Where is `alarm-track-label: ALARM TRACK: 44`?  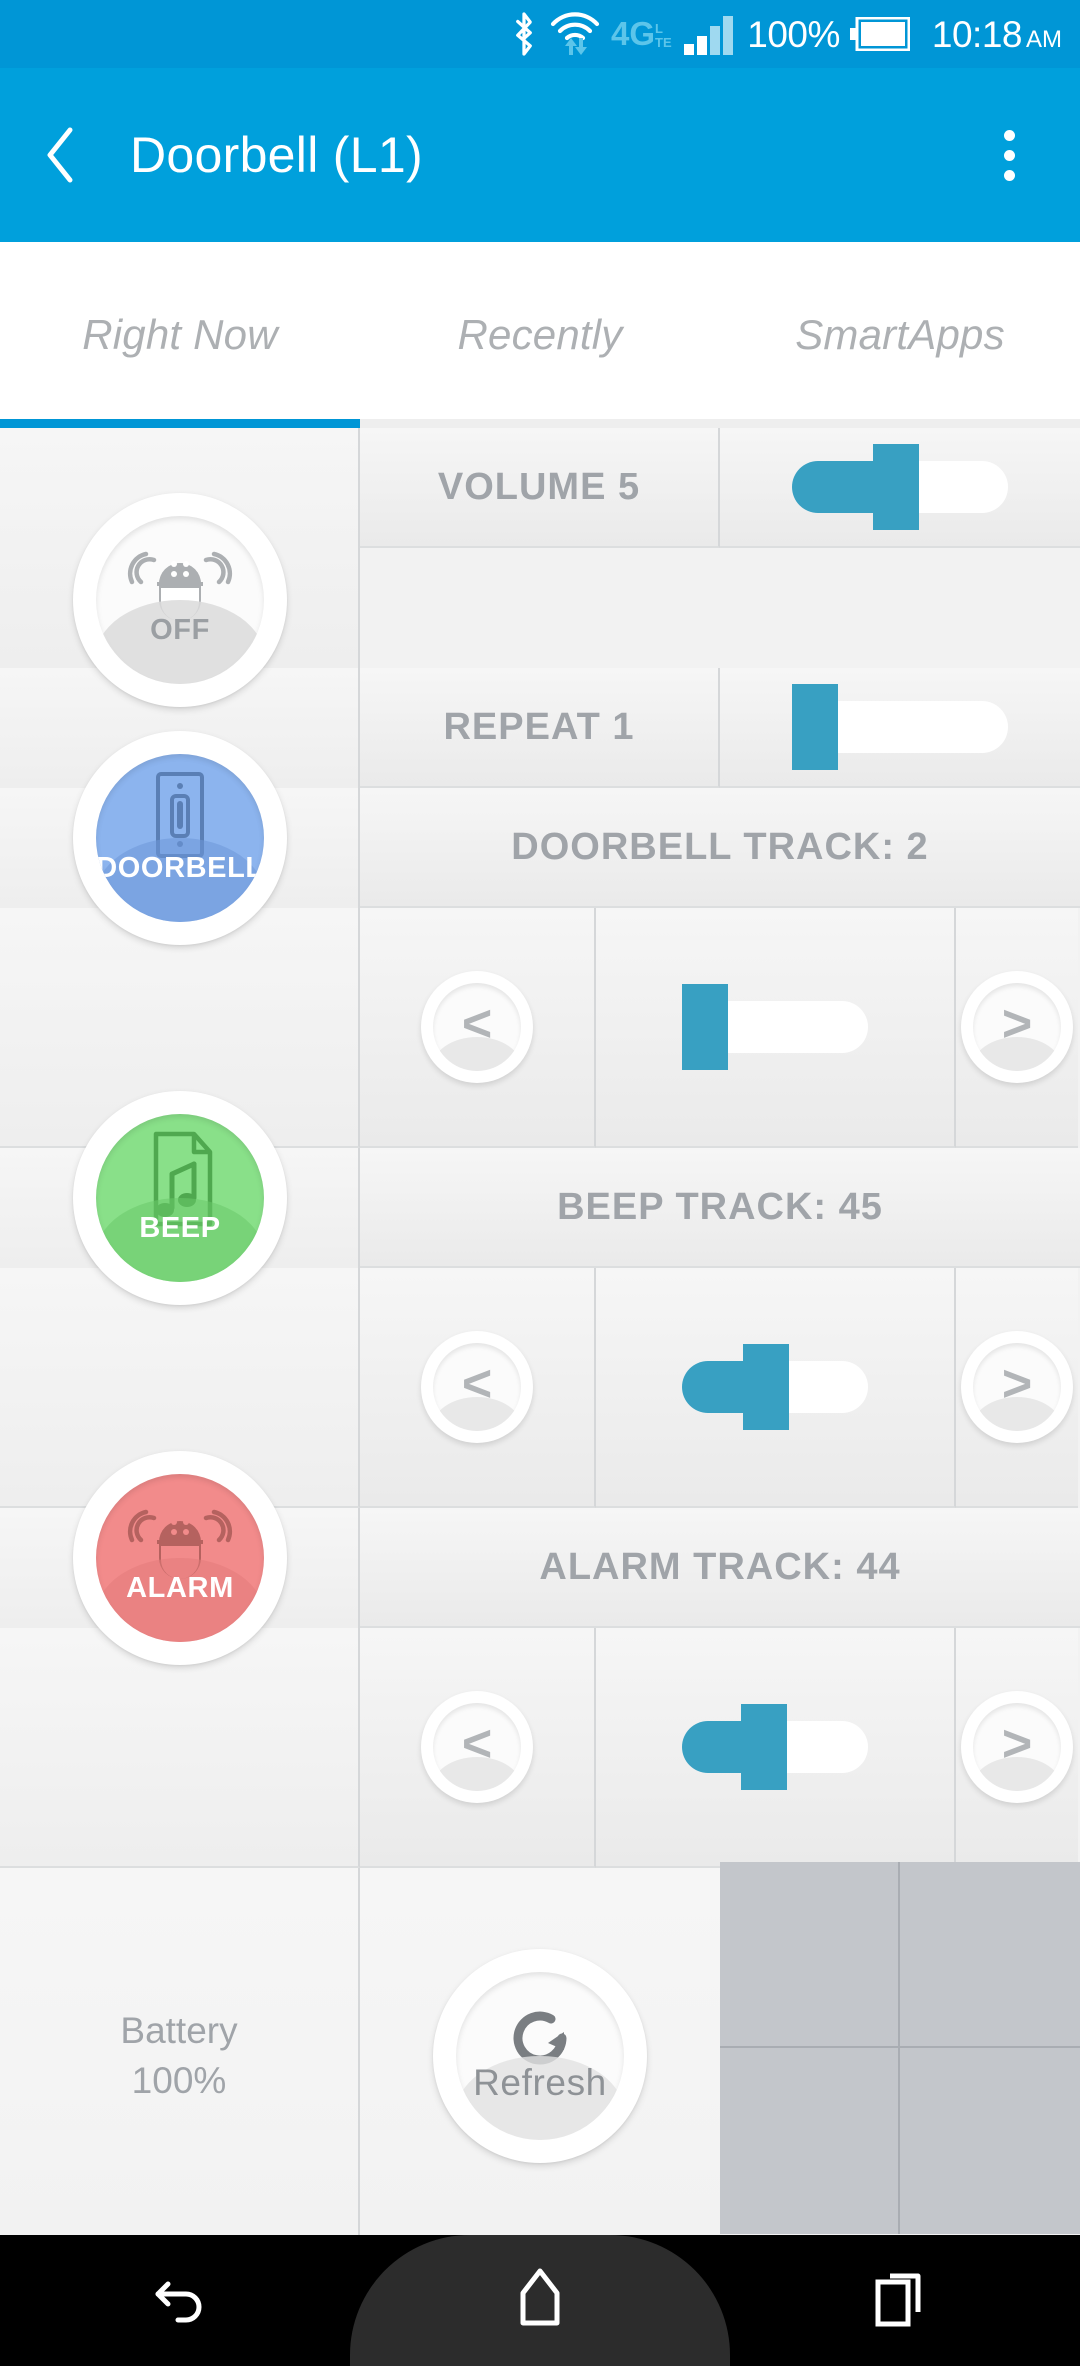 alarm-track-label: ALARM TRACK: 44 is located at coordinates (720, 1566).